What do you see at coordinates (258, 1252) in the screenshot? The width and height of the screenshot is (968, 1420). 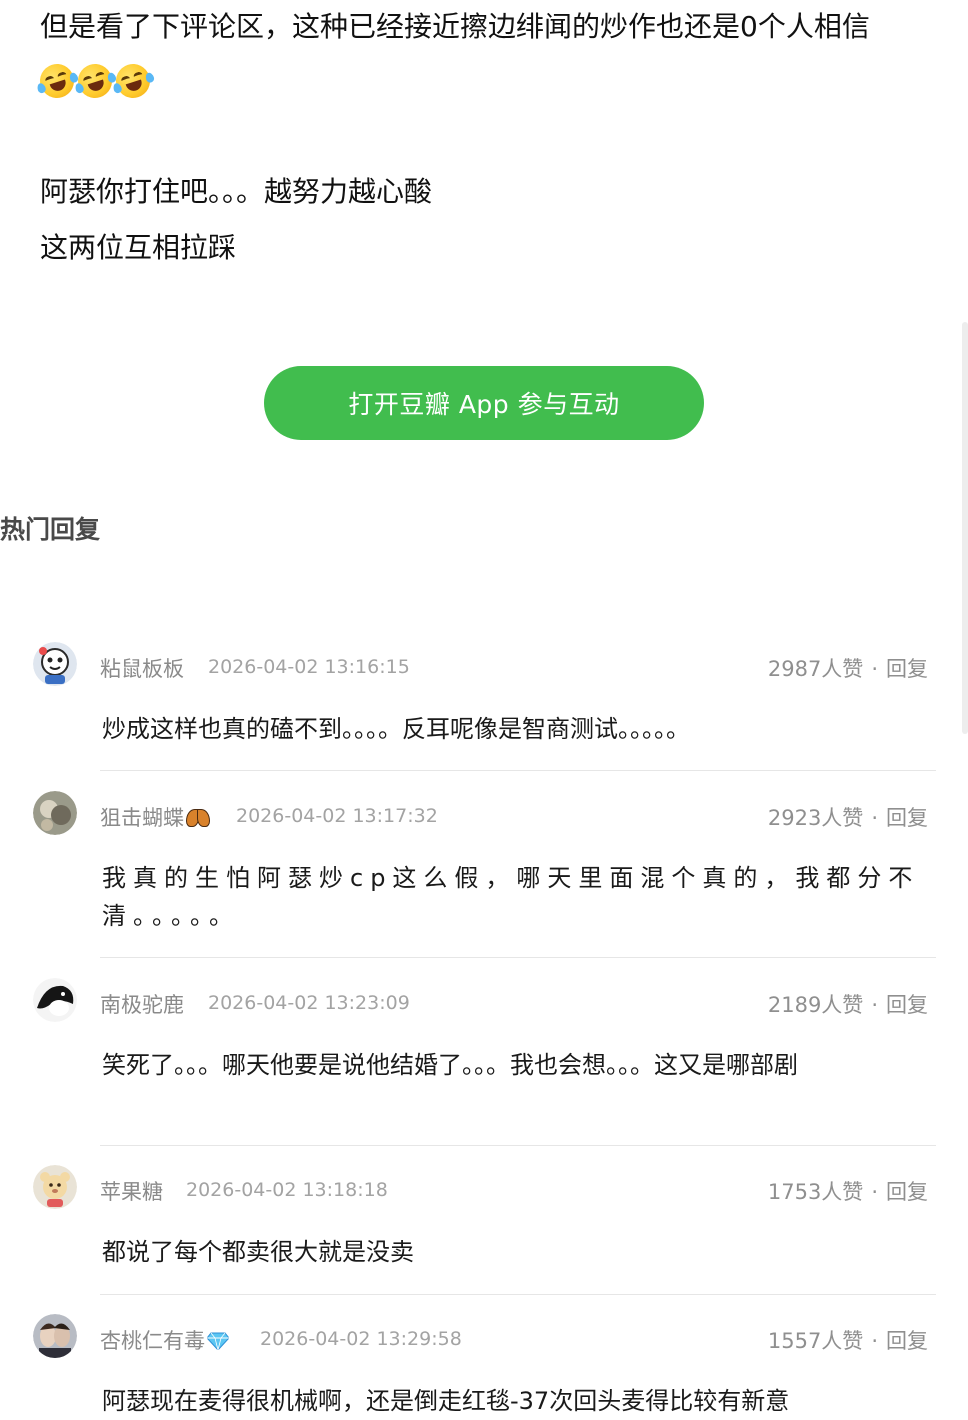 I see `comment-text: 都说了每个都卖很大就是没卖` at bounding box center [258, 1252].